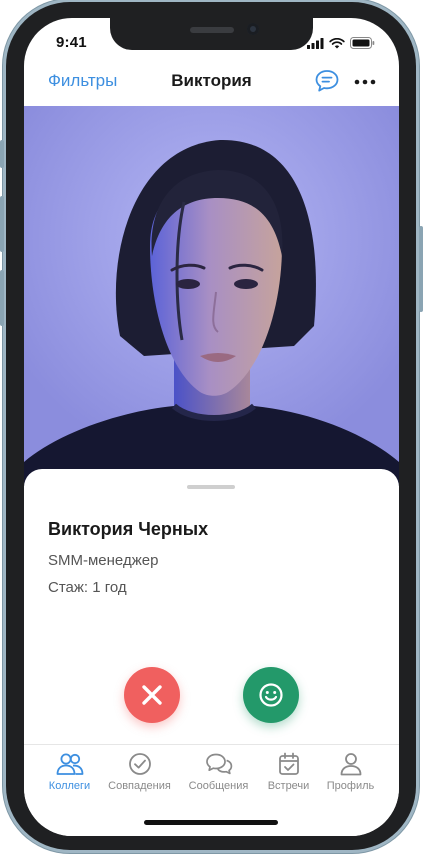 The image size is (423, 854). I want to click on front-camera, so click(253, 29).